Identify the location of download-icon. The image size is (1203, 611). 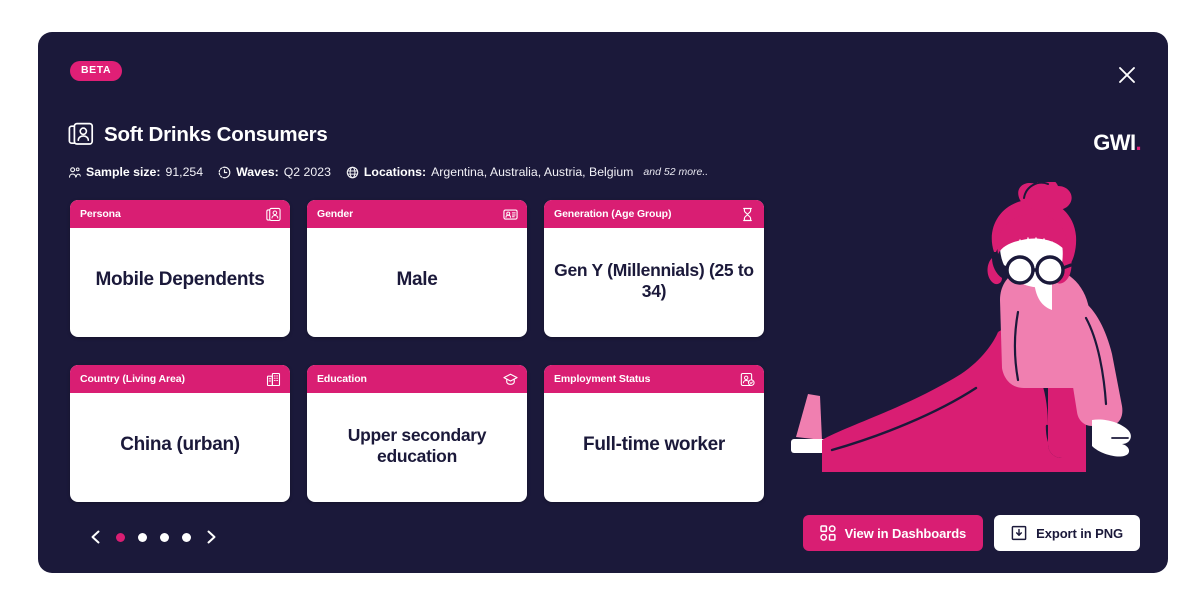
(1019, 533).